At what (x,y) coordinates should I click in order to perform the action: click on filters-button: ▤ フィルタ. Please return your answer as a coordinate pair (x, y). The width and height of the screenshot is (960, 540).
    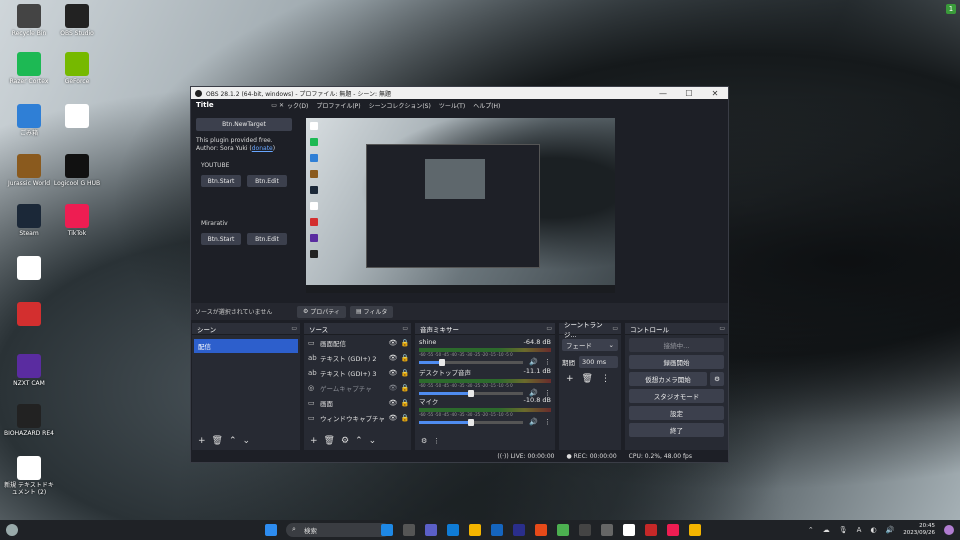
    Looking at the image, I should click on (371, 311).